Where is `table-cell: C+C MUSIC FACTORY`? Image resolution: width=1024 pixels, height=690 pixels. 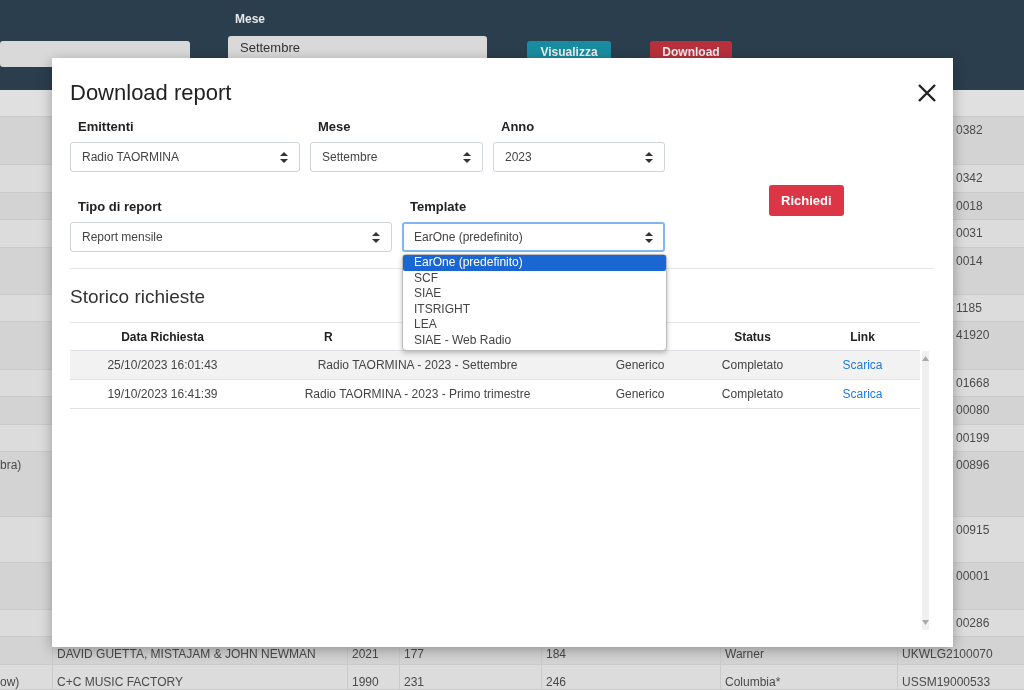
table-cell: C+C MUSIC FACTORY is located at coordinates (120, 682).